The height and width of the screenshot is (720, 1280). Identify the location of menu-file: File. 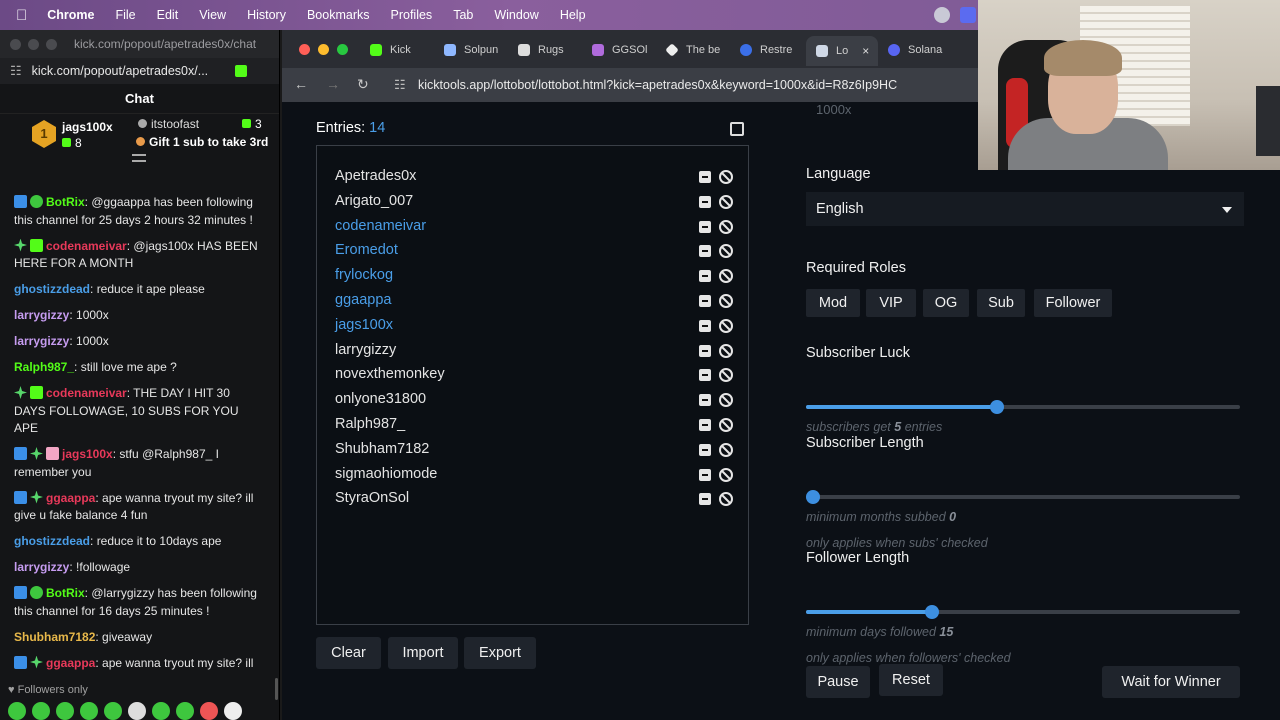
(125, 15).